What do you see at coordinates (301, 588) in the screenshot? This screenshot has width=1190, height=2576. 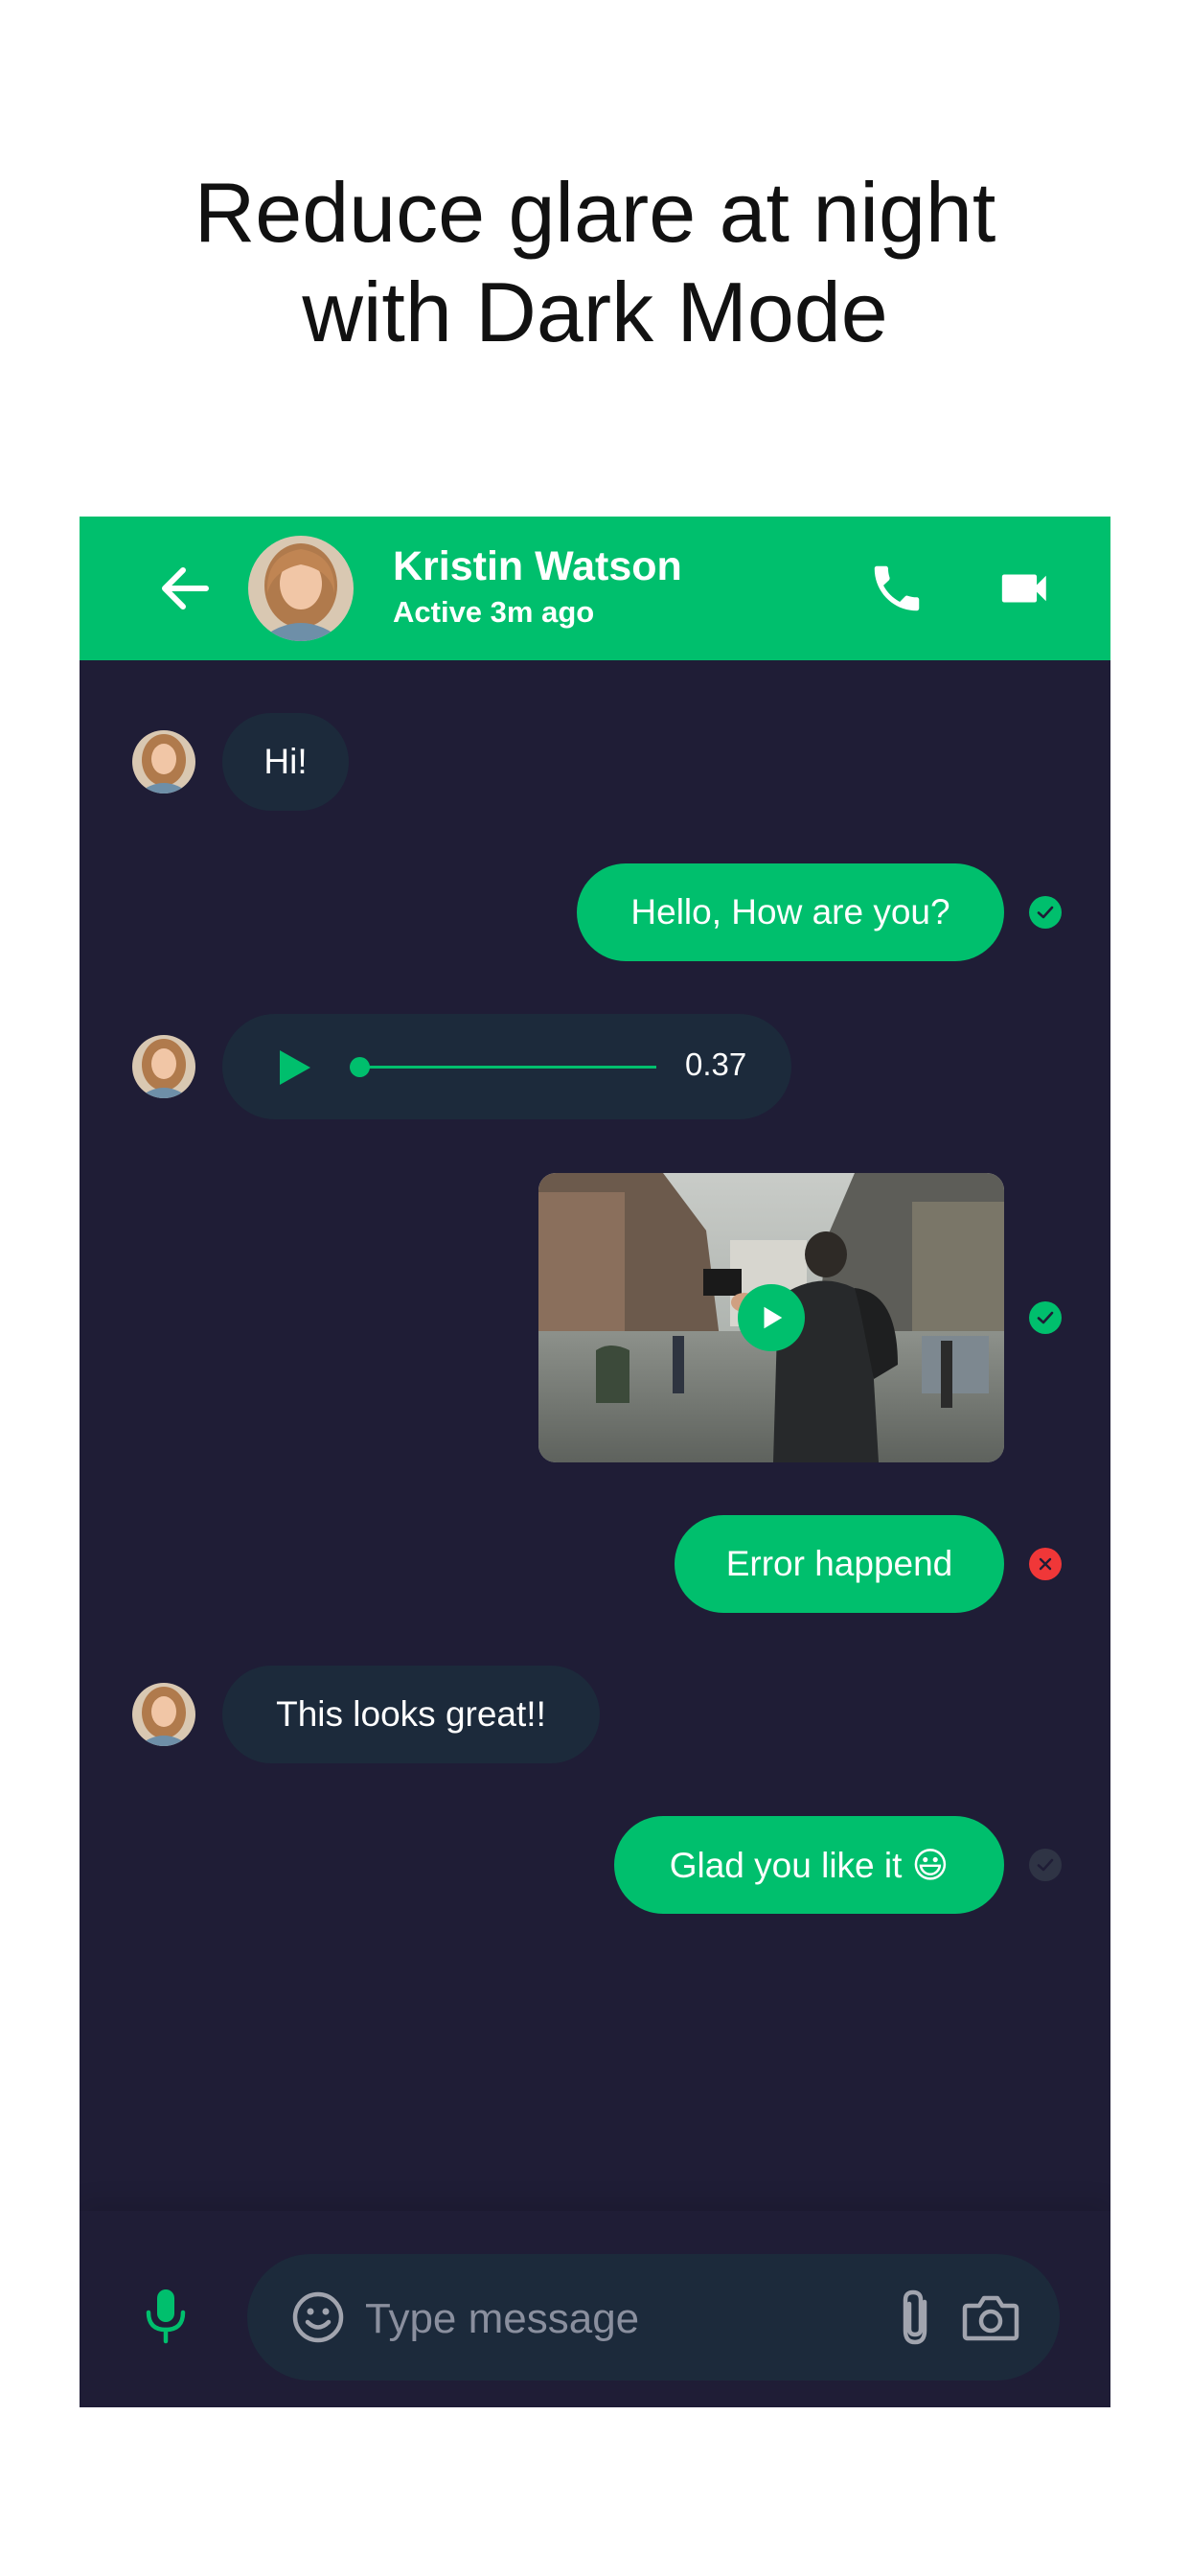 I see `contact-avatar` at bounding box center [301, 588].